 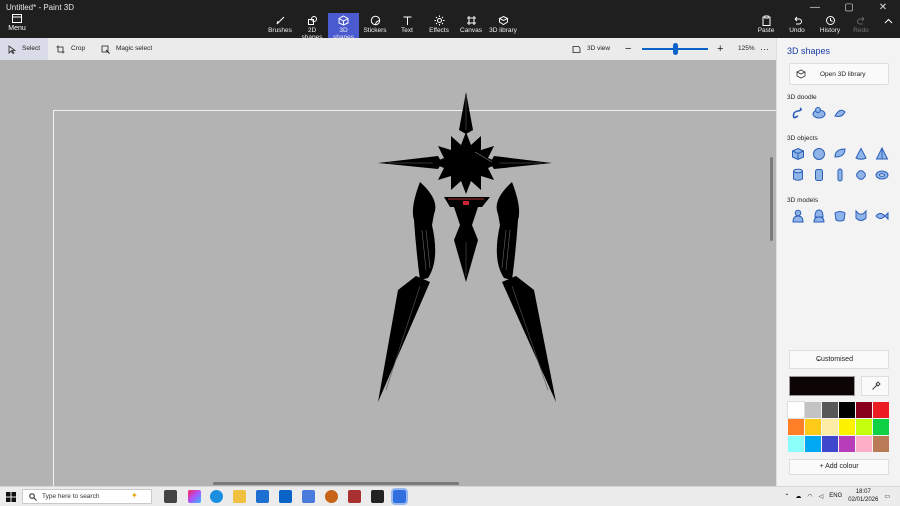 I want to click on tool-brushes: Brushes, so click(x=280, y=25).